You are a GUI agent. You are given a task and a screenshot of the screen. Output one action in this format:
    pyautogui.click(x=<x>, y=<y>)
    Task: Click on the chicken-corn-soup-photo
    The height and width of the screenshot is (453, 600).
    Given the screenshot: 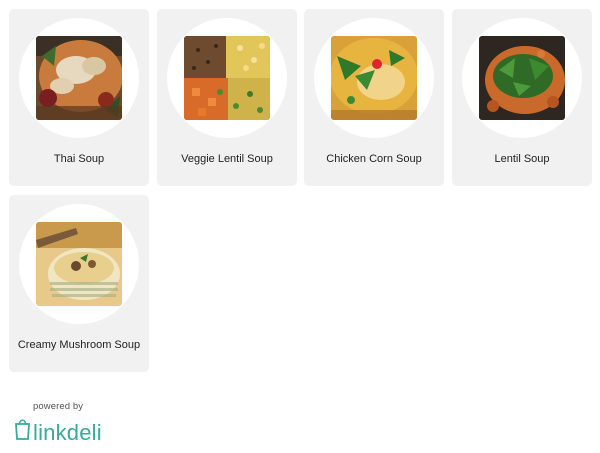 What is the action you would take?
    pyautogui.click(x=374, y=78)
    